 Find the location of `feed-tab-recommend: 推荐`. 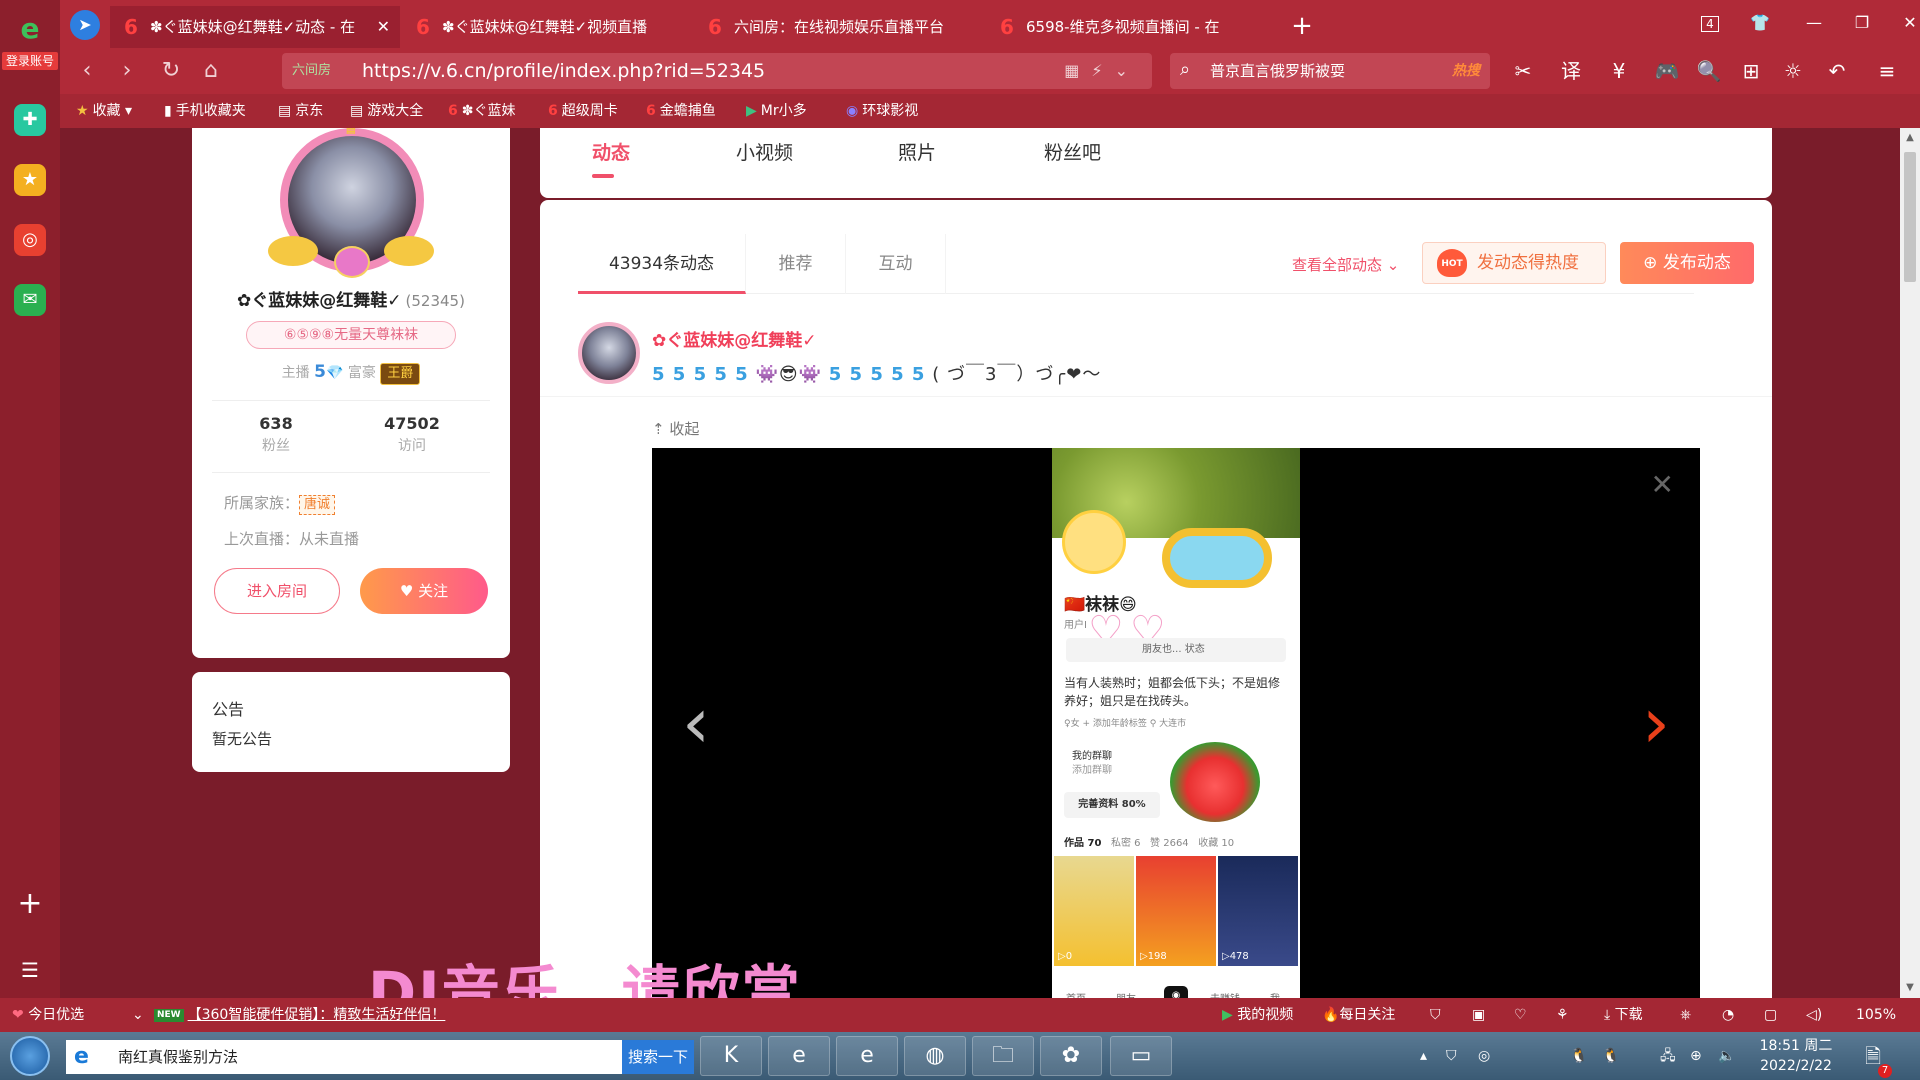

feed-tab-recommend: 推荐 is located at coordinates (796, 264).